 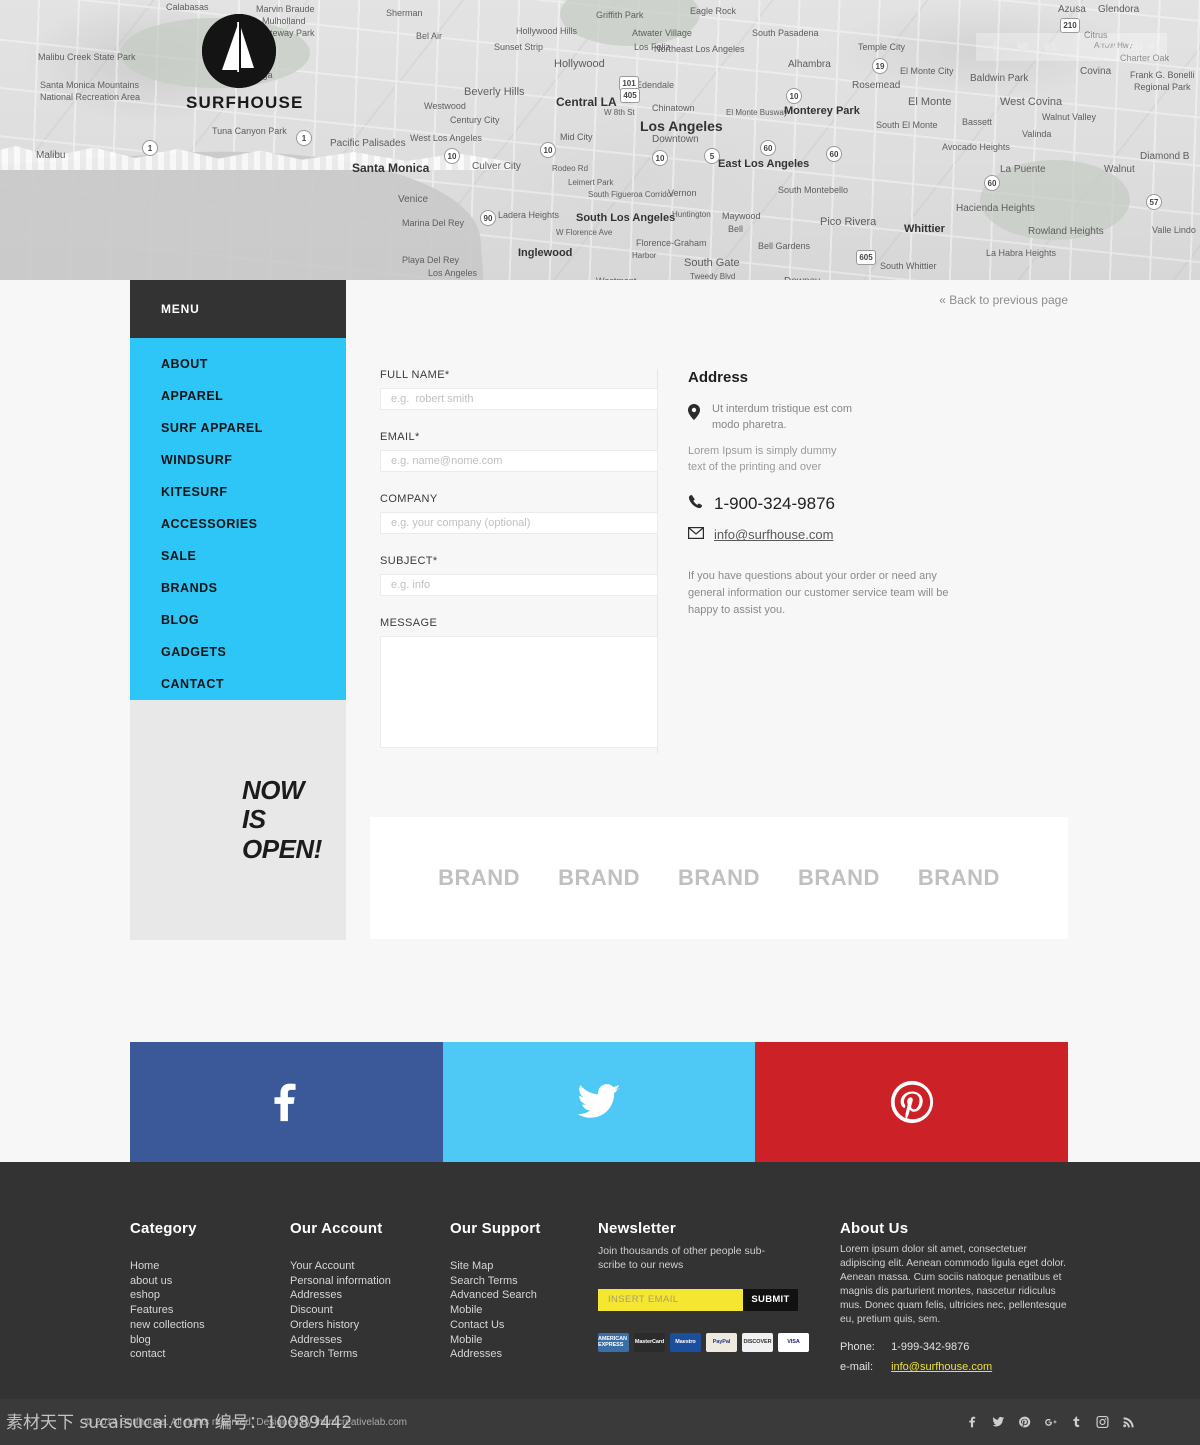 I want to click on map-label: Valle Lindo, so click(x=1174, y=230).